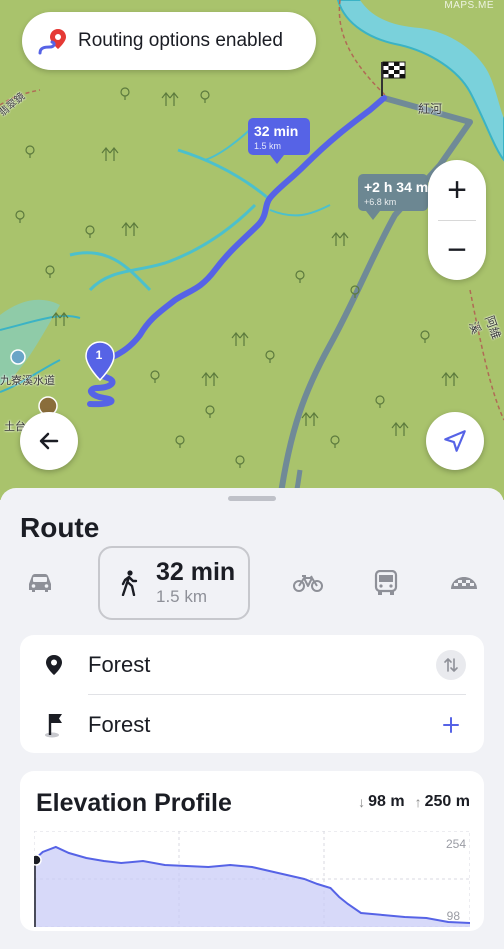 This screenshot has height=949, width=504. I want to click on alt-route-distance: +6.8 km, so click(380, 202).